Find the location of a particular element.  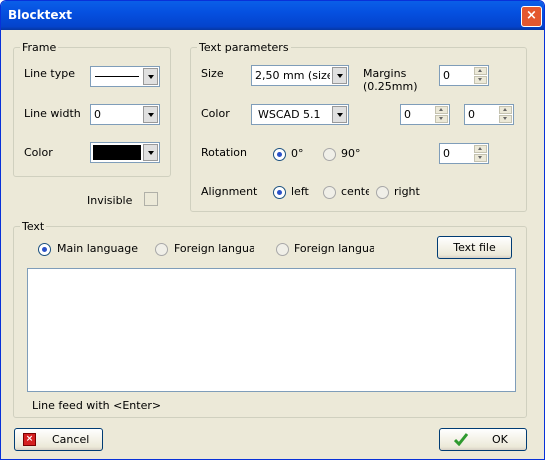

line-type-select is located at coordinates (125, 76).